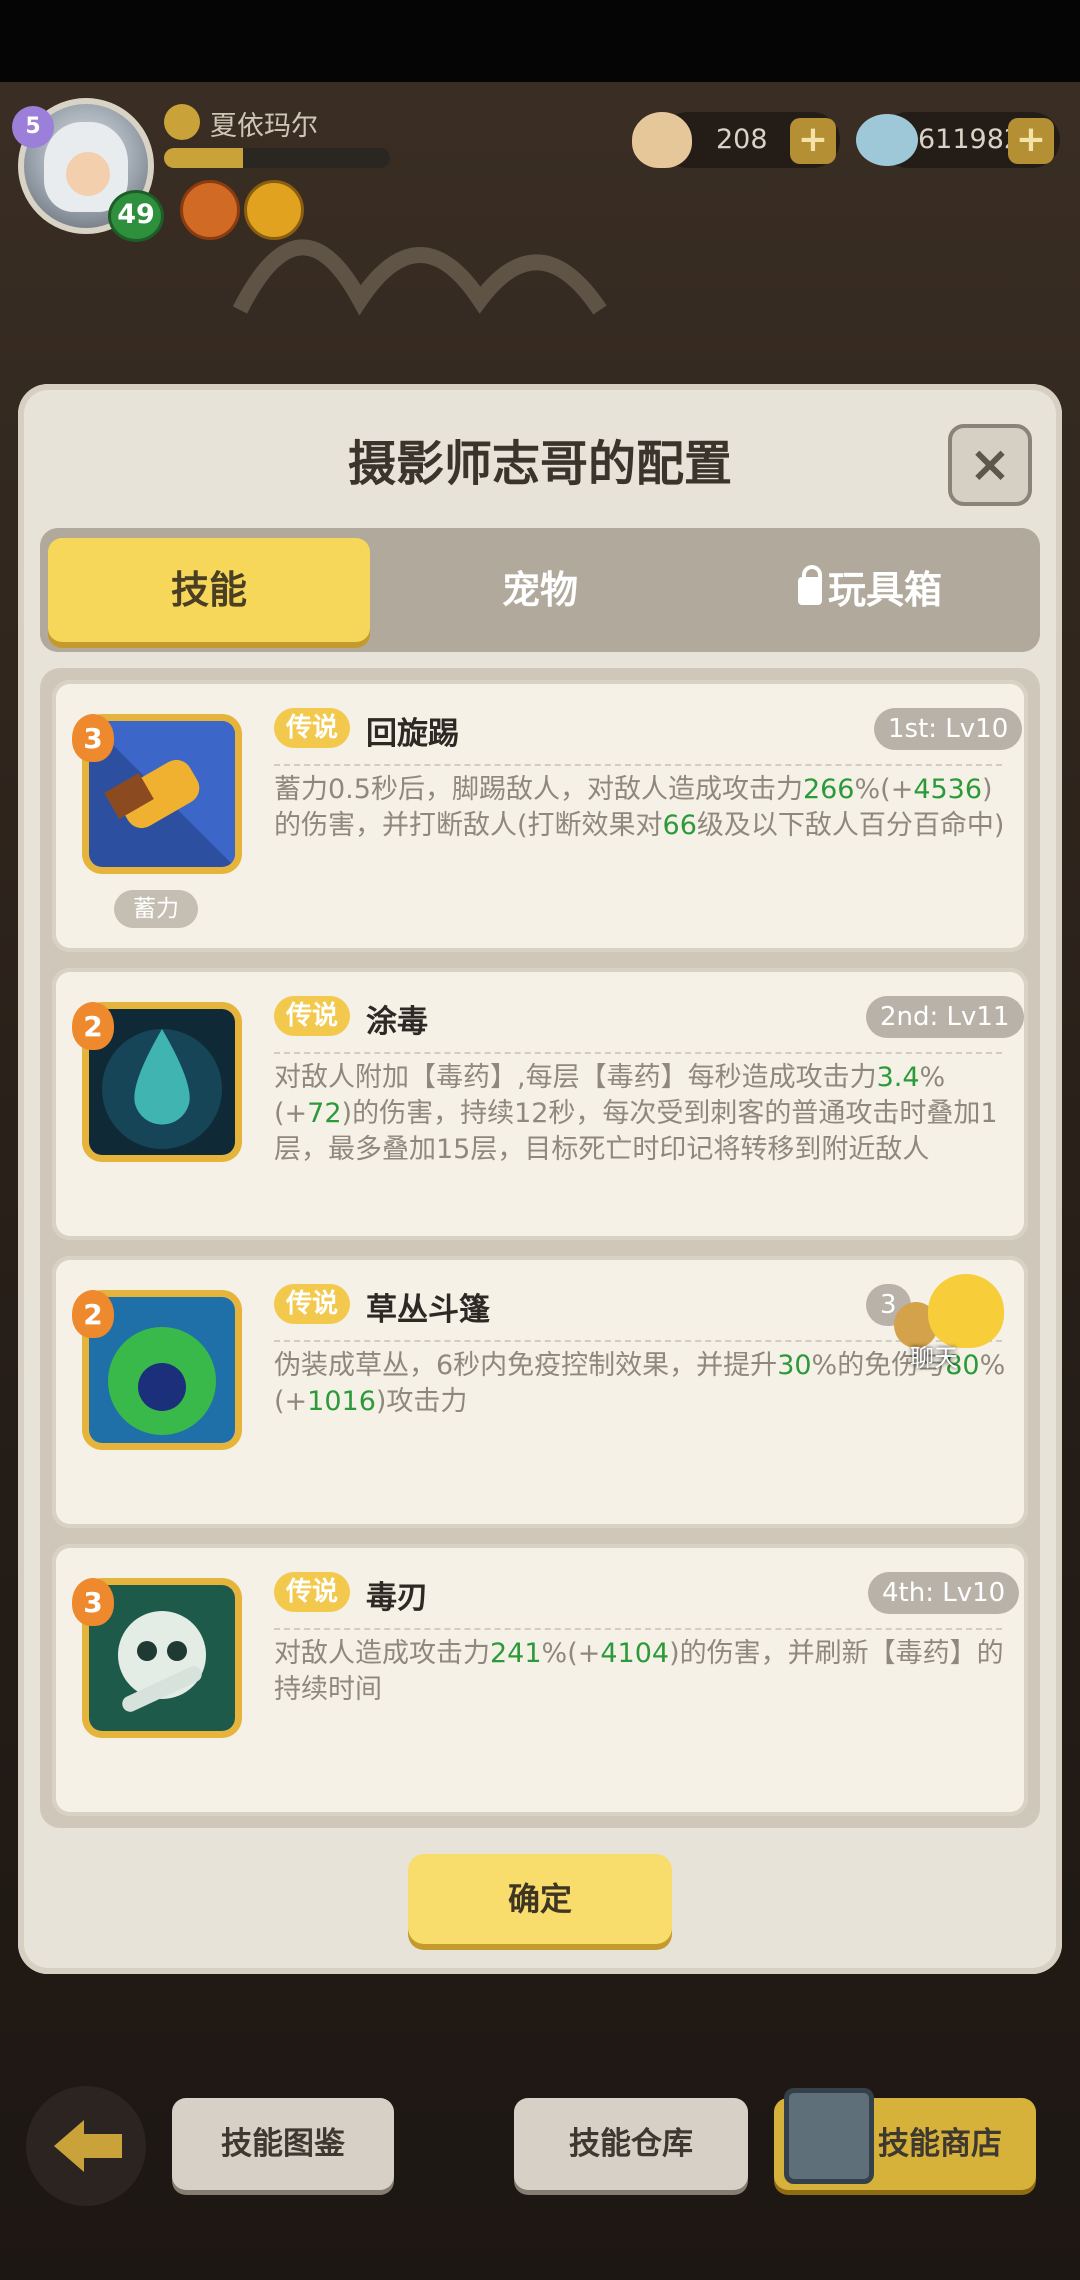 Image resolution: width=1080 pixels, height=2280 pixels. Describe the element at coordinates (970, 139) in the screenshot. I see `gem-count: 611982` at that location.